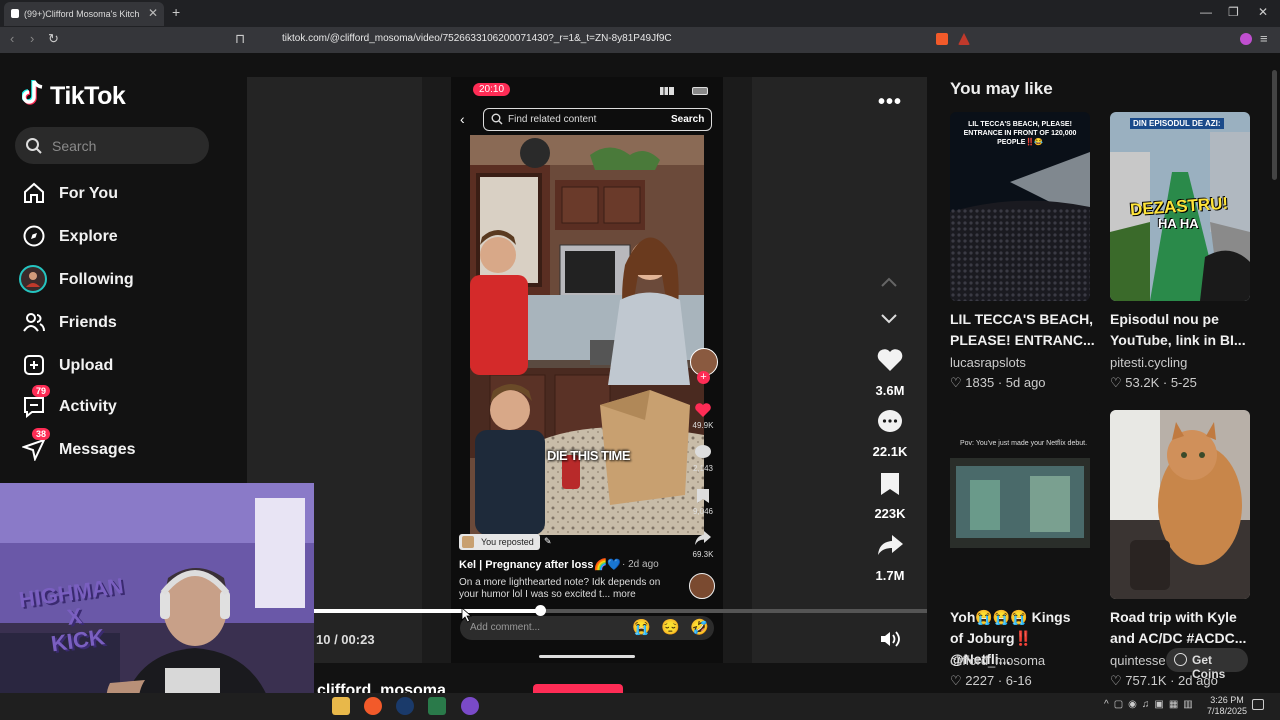 The image size is (1280, 720). Describe the element at coordinates (1183, 382) in the screenshot. I see `card-date: 5-25` at that location.